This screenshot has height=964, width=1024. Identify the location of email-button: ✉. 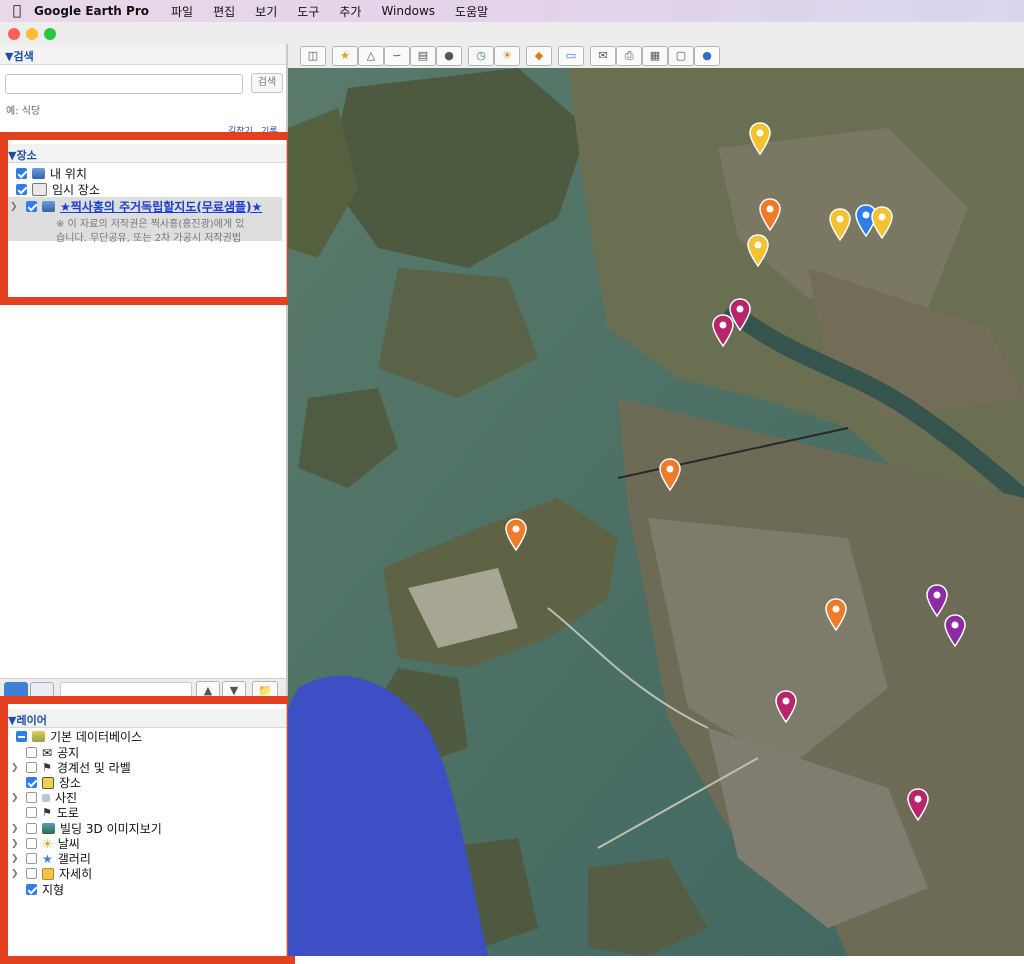
(603, 56).